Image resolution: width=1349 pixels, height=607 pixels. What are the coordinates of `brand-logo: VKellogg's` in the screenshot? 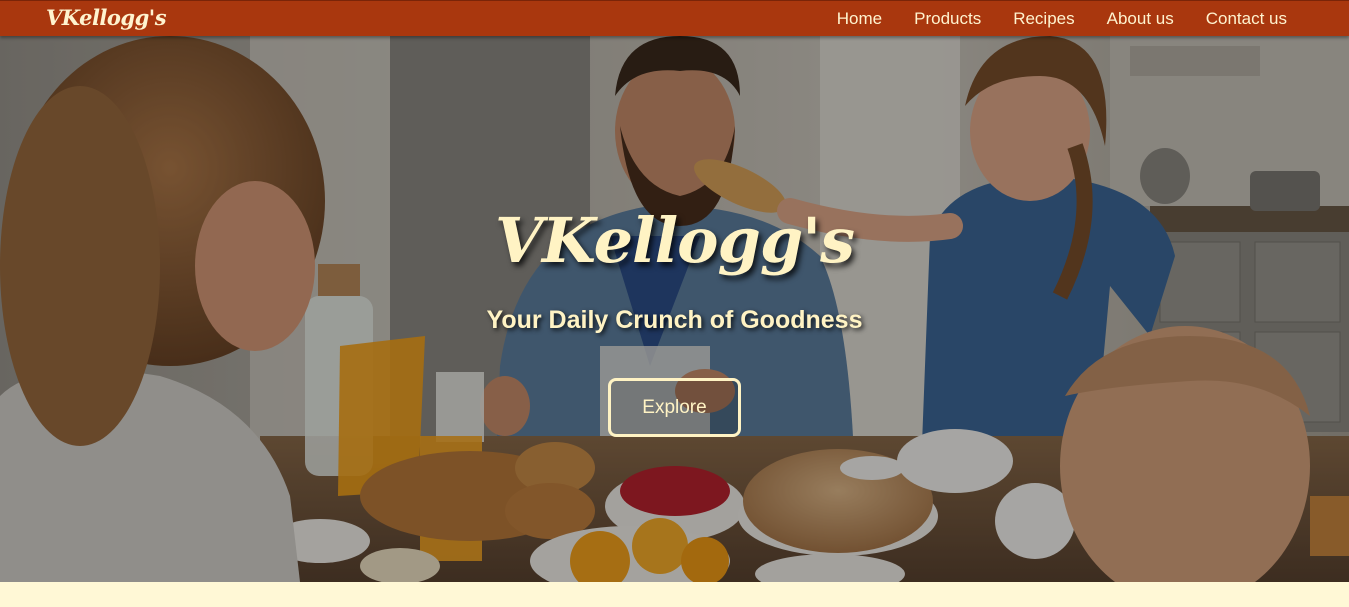 It's located at (106, 17).